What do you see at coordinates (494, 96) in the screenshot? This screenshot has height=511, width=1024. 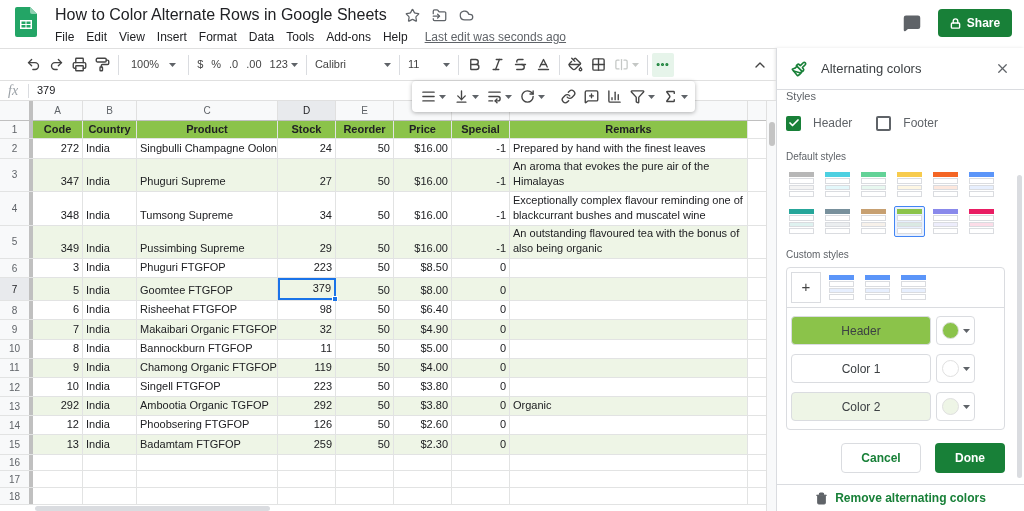 I see `text-wrapping-icon` at bounding box center [494, 96].